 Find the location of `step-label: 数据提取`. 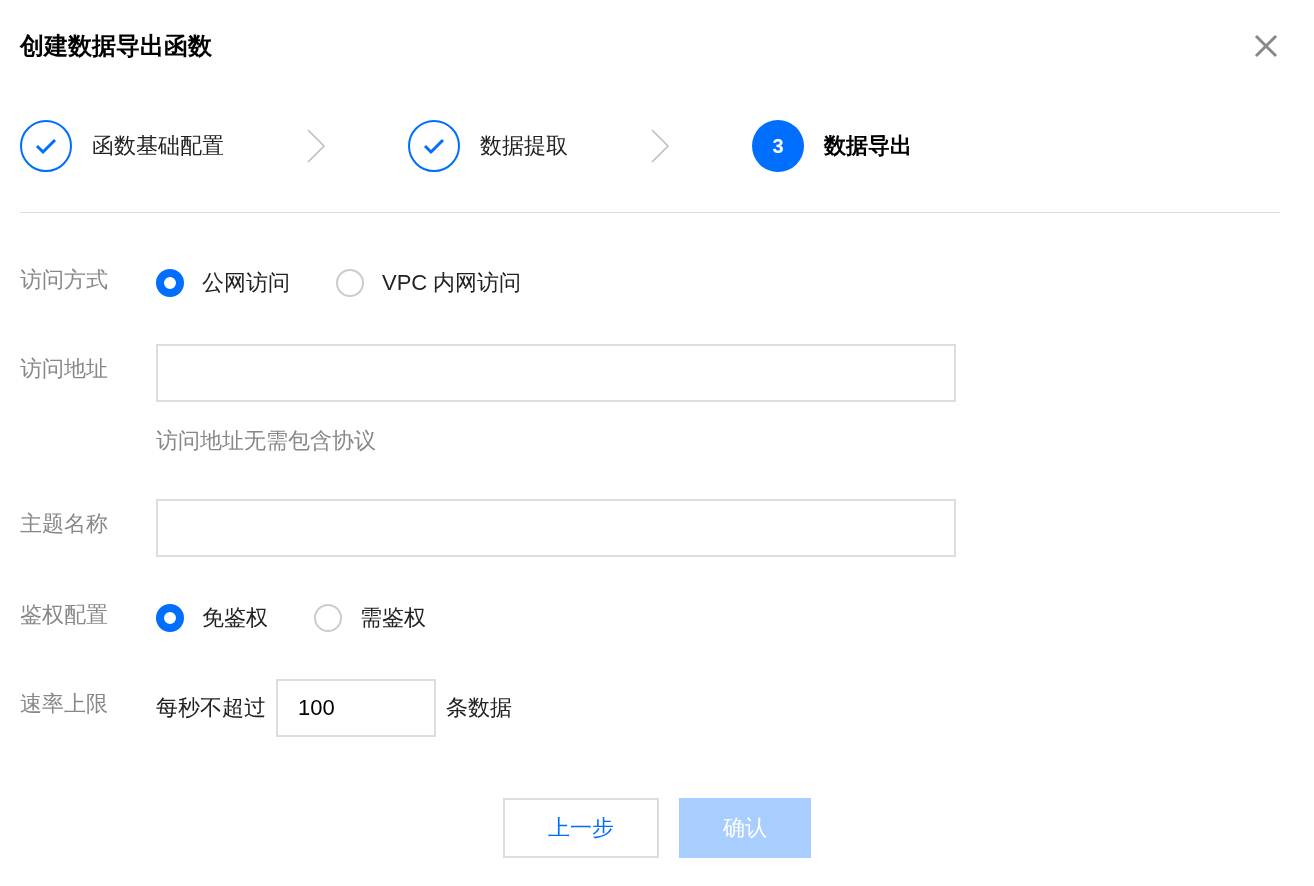

step-label: 数据提取 is located at coordinates (524, 146).